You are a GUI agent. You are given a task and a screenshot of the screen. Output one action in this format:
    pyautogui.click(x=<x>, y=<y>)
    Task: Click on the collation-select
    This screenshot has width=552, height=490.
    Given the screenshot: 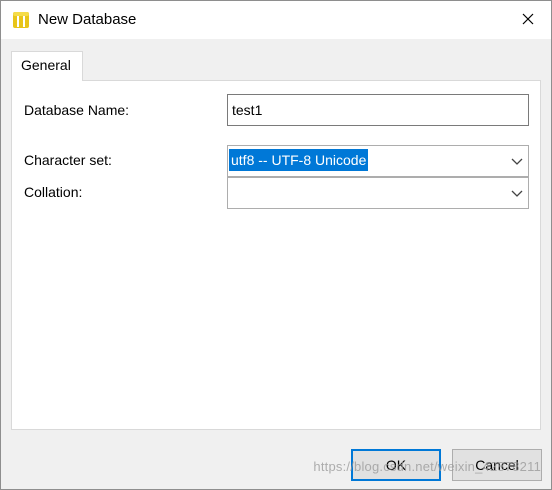 What is the action you would take?
    pyautogui.click(x=378, y=193)
    